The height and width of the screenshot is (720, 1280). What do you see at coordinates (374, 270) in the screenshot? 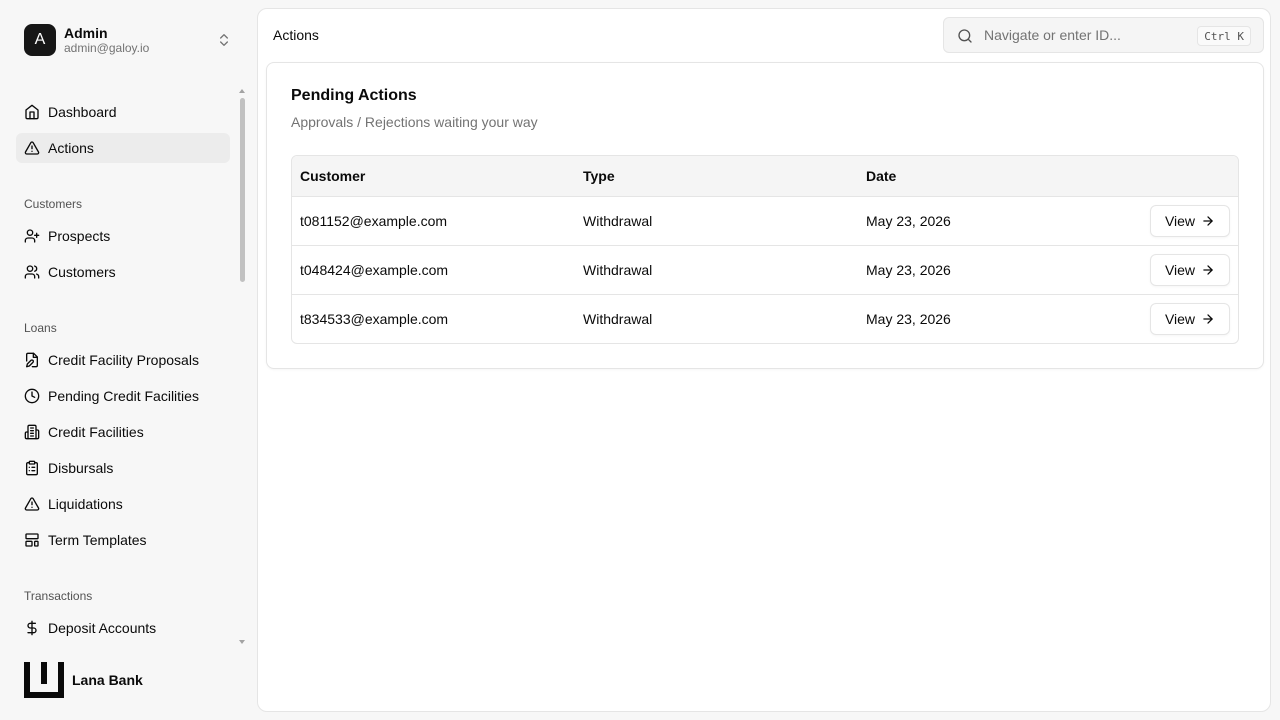
I see `cell-customer: t048424@example.com` at bounding box center [374, 270].